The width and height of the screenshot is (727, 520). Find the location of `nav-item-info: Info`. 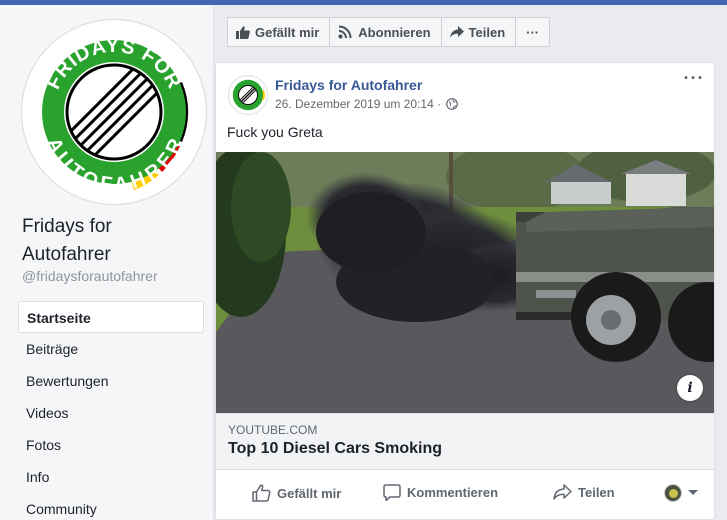

nav-item-info: Info is located at coordinates (111, 477).